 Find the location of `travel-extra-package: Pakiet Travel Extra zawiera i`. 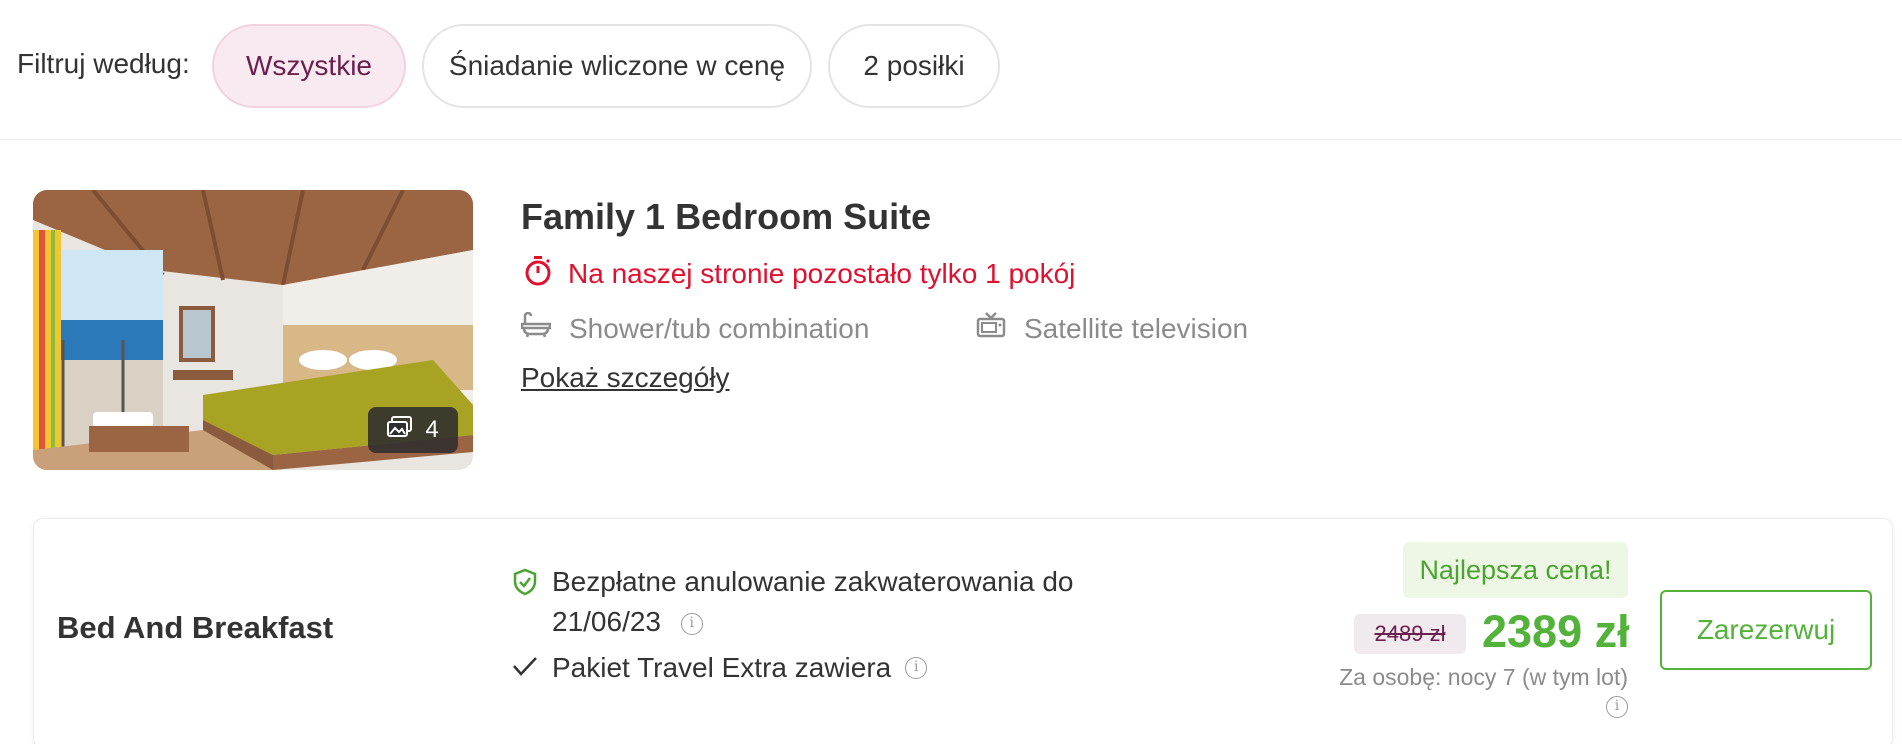

travel-extra-package: Pakiet Travel Extra zawiera i is located at coordinates (720, 668).